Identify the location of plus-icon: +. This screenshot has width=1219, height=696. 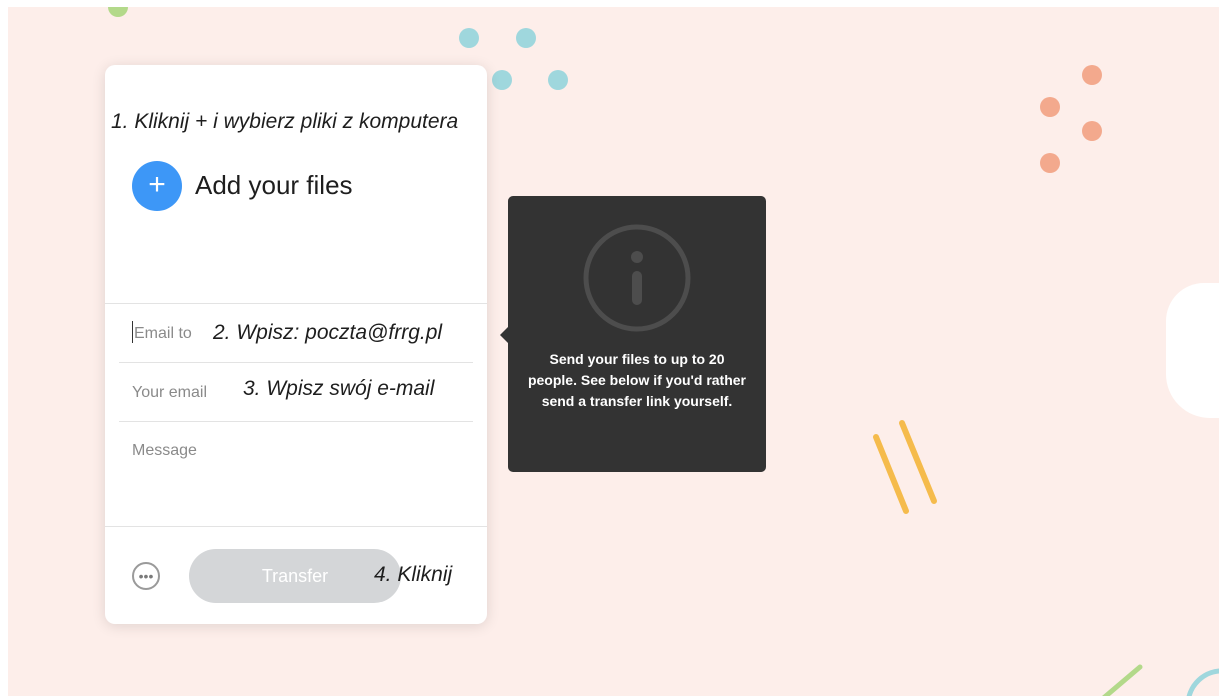
(157, 184).